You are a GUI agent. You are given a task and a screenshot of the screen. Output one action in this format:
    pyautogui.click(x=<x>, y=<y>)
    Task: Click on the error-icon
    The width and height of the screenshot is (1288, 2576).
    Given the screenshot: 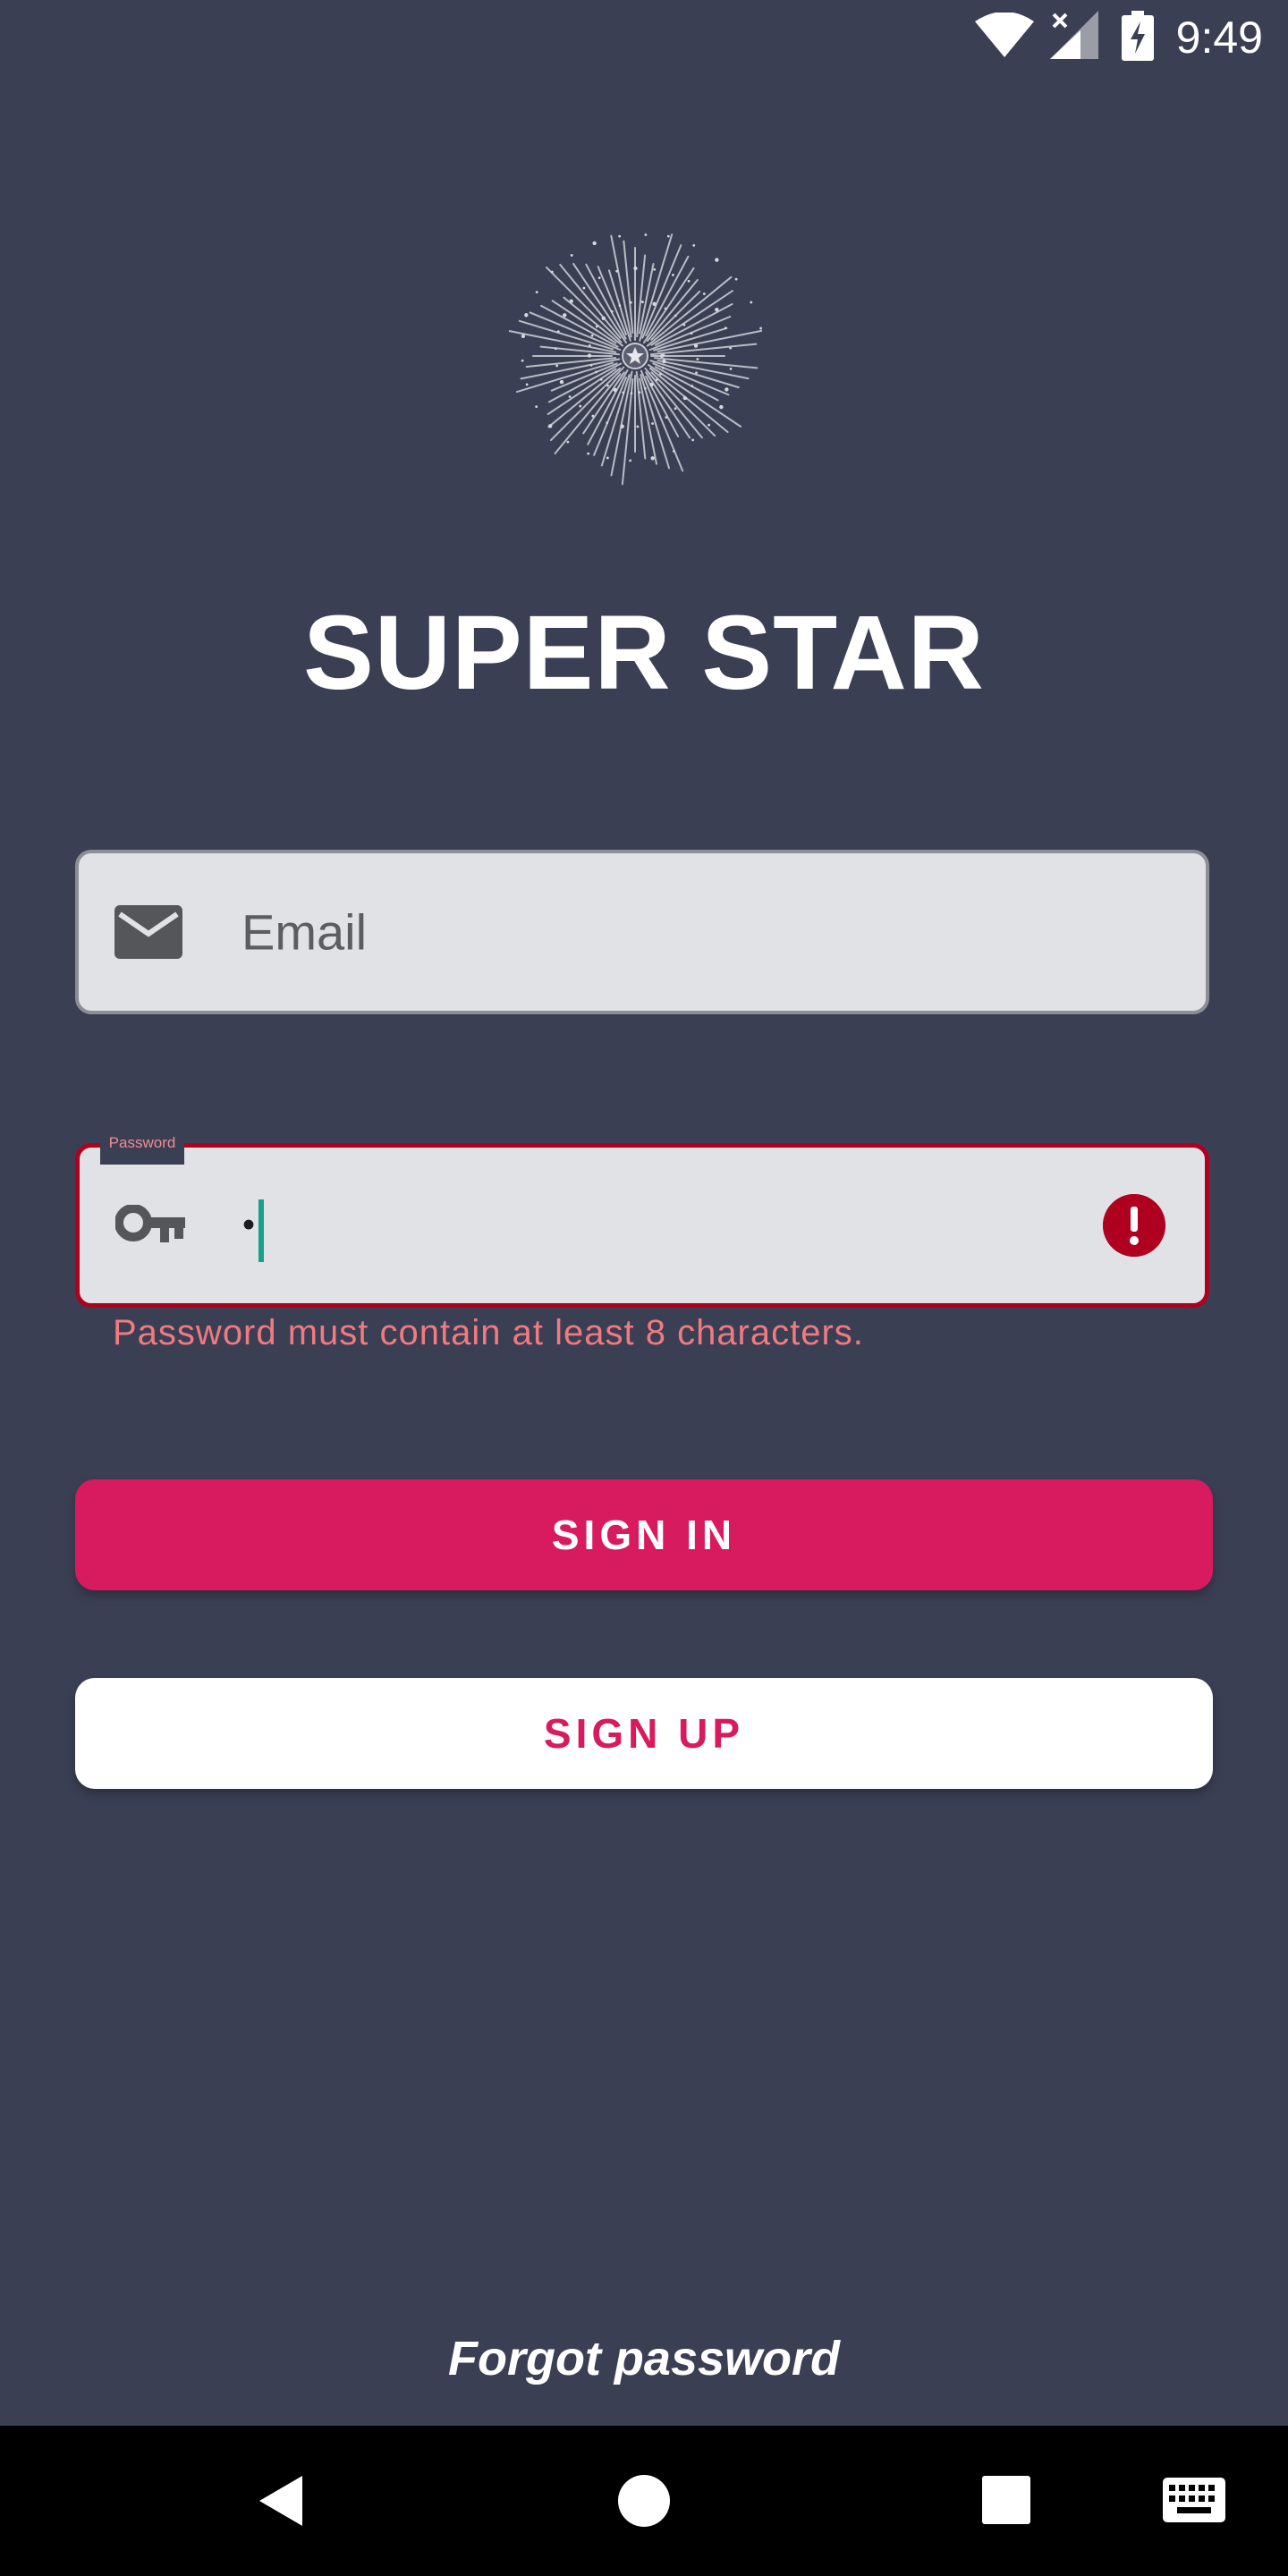 What is the action you would take?
    pyautogui.click(x=1134, y=1225)
    